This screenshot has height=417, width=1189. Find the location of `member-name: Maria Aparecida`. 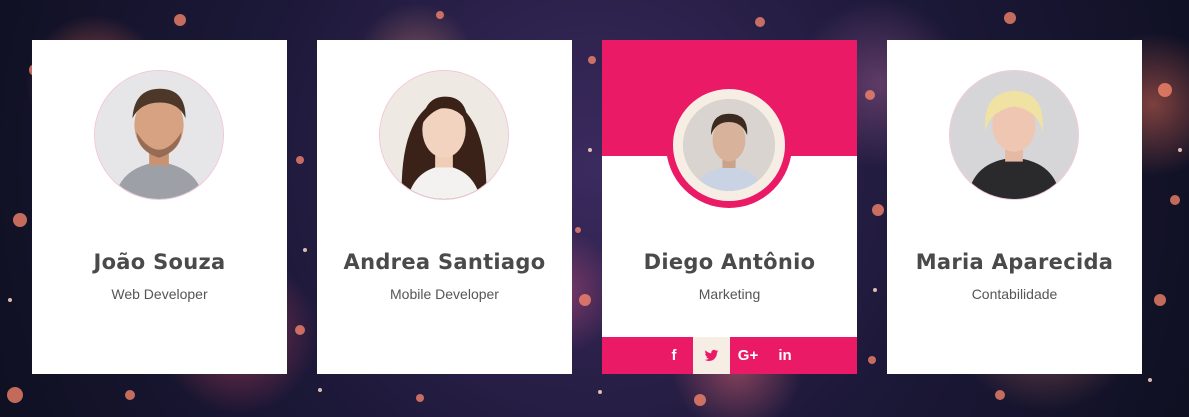

member-name: Maria Aparecida is located at coordinates (1014, 262).